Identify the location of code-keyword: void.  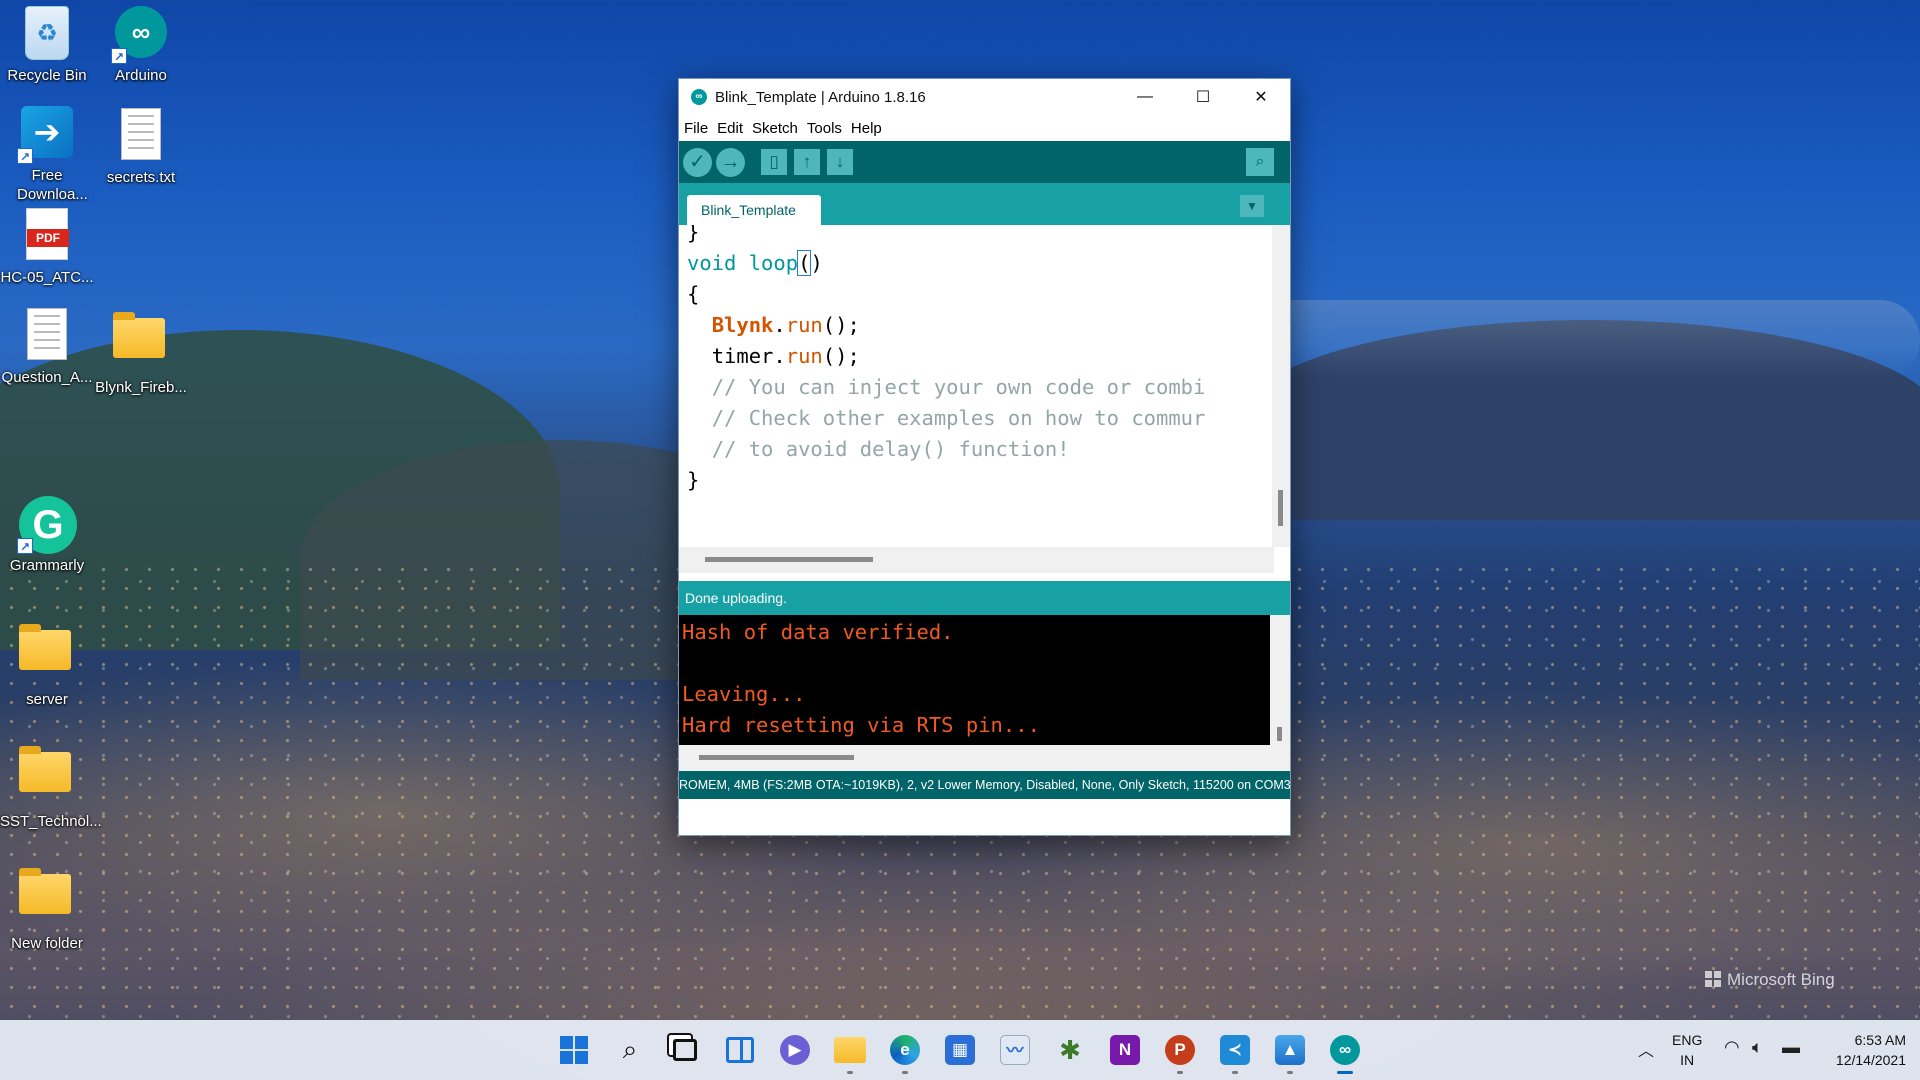
(712, 263).